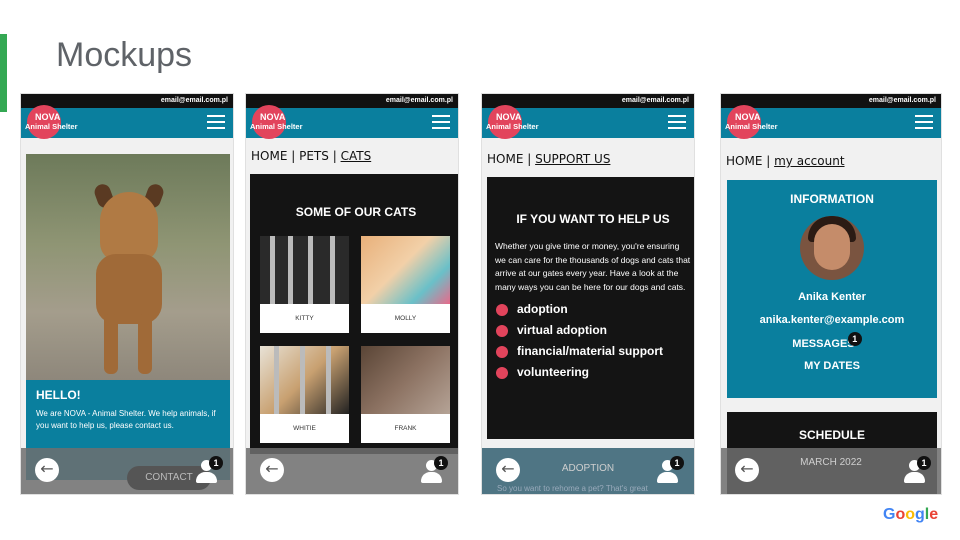 The image size is (960, 540). What do you see at coordinates (593, 219) in the screenshot?
I see `help-panel-title: IF YOU WANT TO HELP US` at bounding box center [593, 219].